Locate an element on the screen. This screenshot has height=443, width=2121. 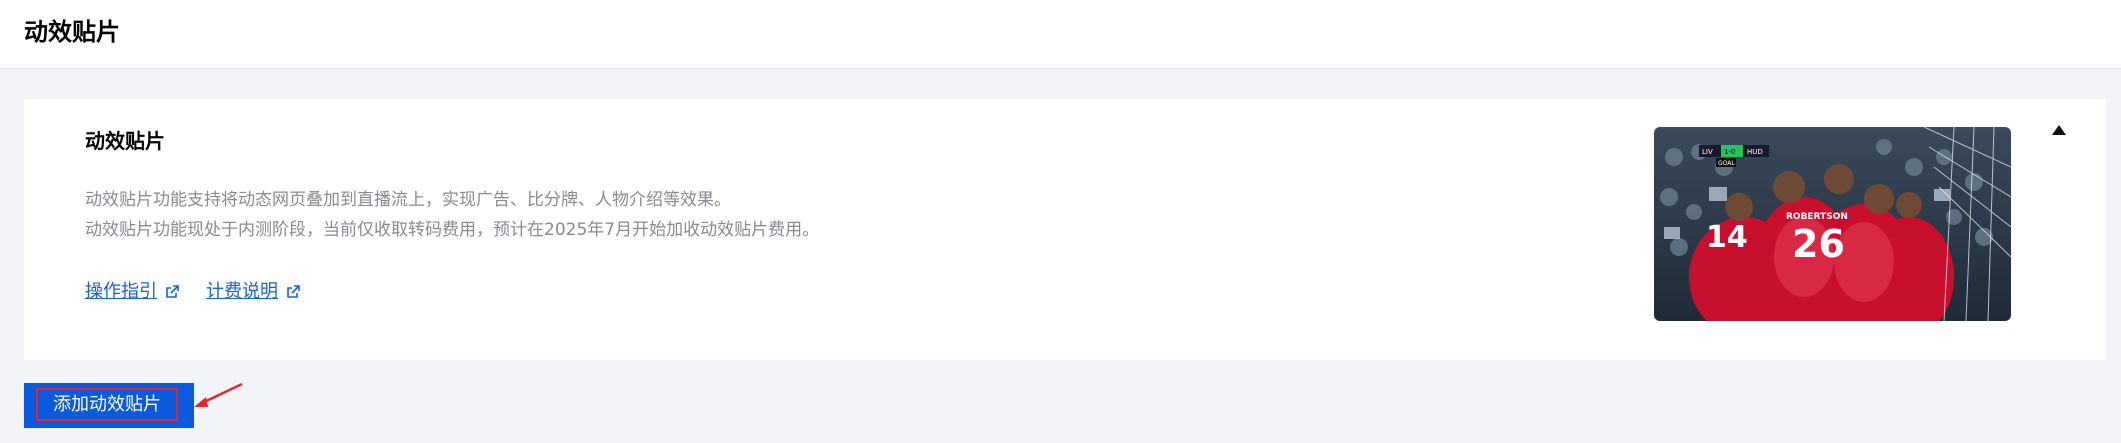
operation-guide-link: 操作指引 is located at coordinates (132, 292).